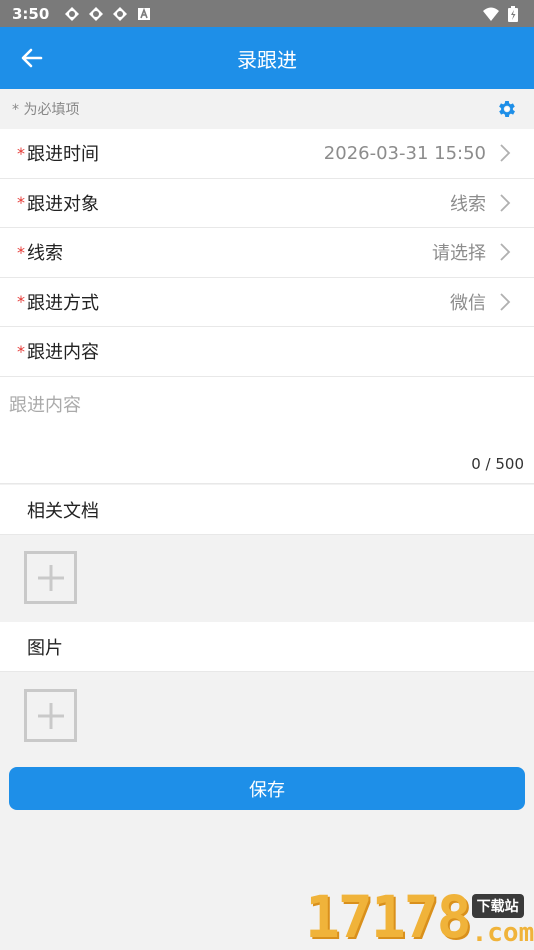  I want to click on arrow-left-icon, so click(32, 58).